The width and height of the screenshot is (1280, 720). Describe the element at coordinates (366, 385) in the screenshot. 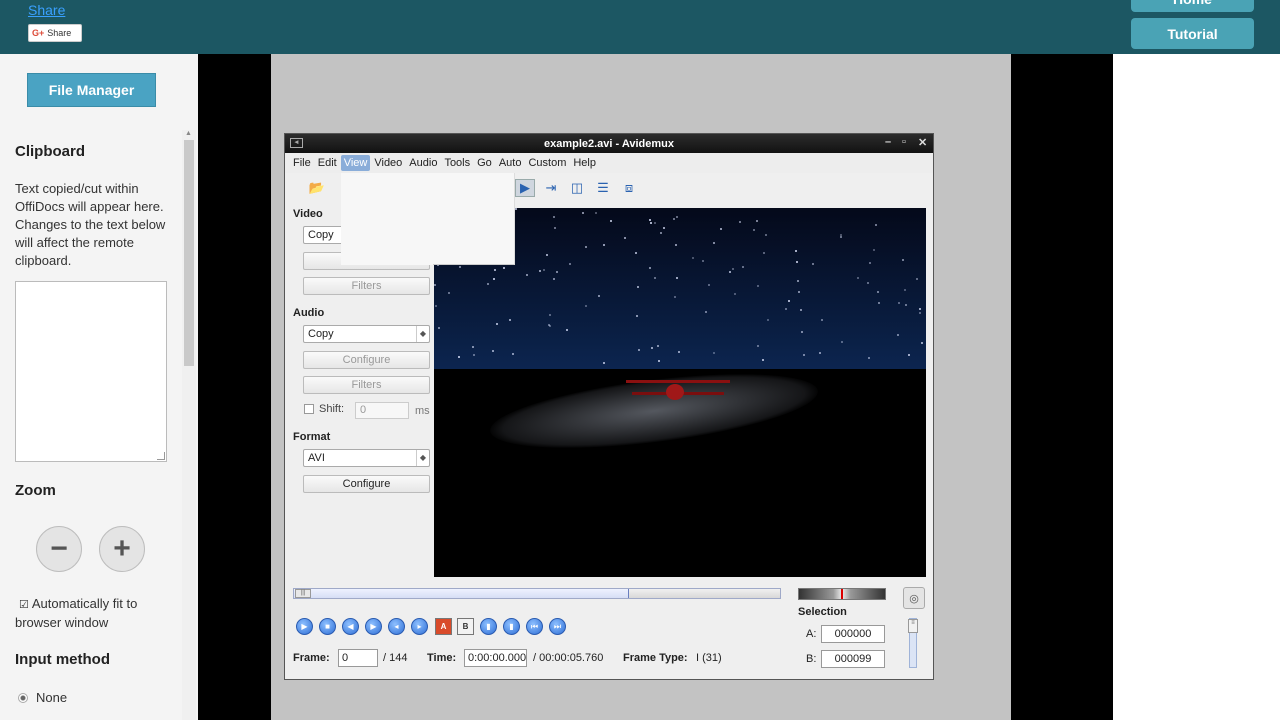

I see `audio-filters-button: Filters` at that location.